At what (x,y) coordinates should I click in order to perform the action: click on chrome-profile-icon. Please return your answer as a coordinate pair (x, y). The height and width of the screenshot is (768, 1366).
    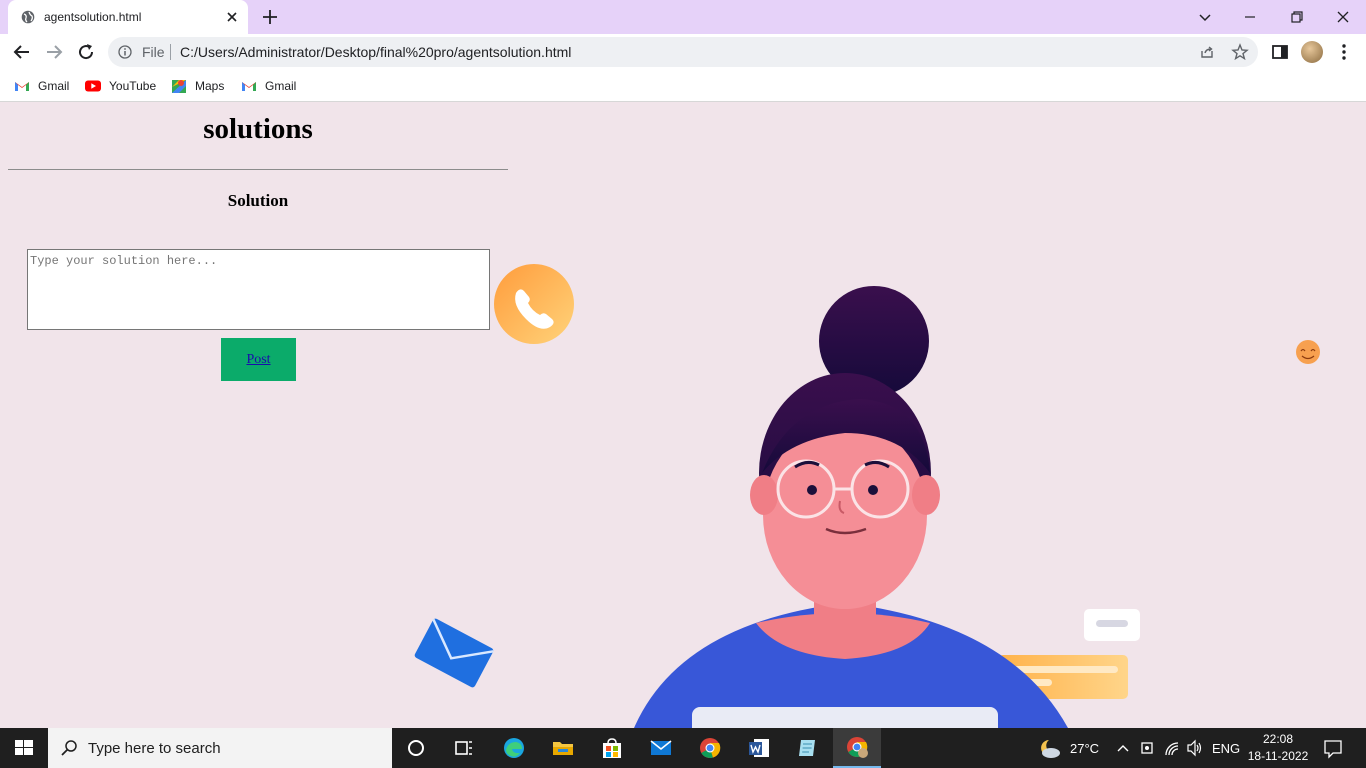
    Looking at the image, I should click on (857, 747).